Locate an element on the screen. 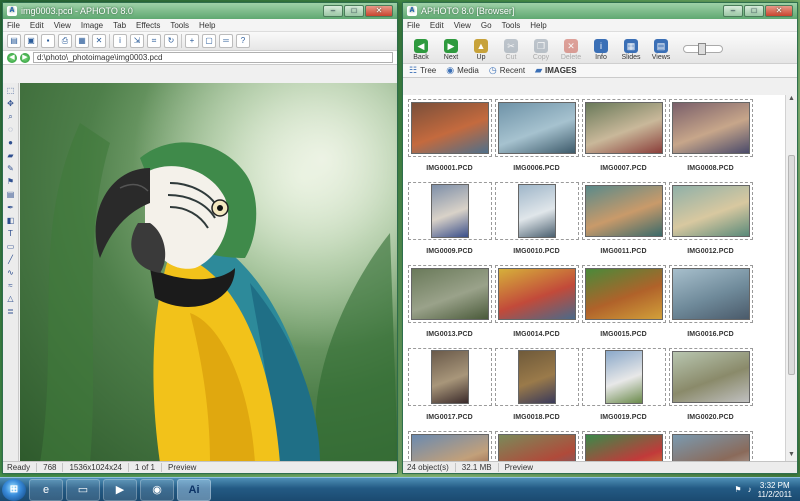 This screenshot has height=501, width=800. line-icon: ╱ is located at coordinates (11, 259).